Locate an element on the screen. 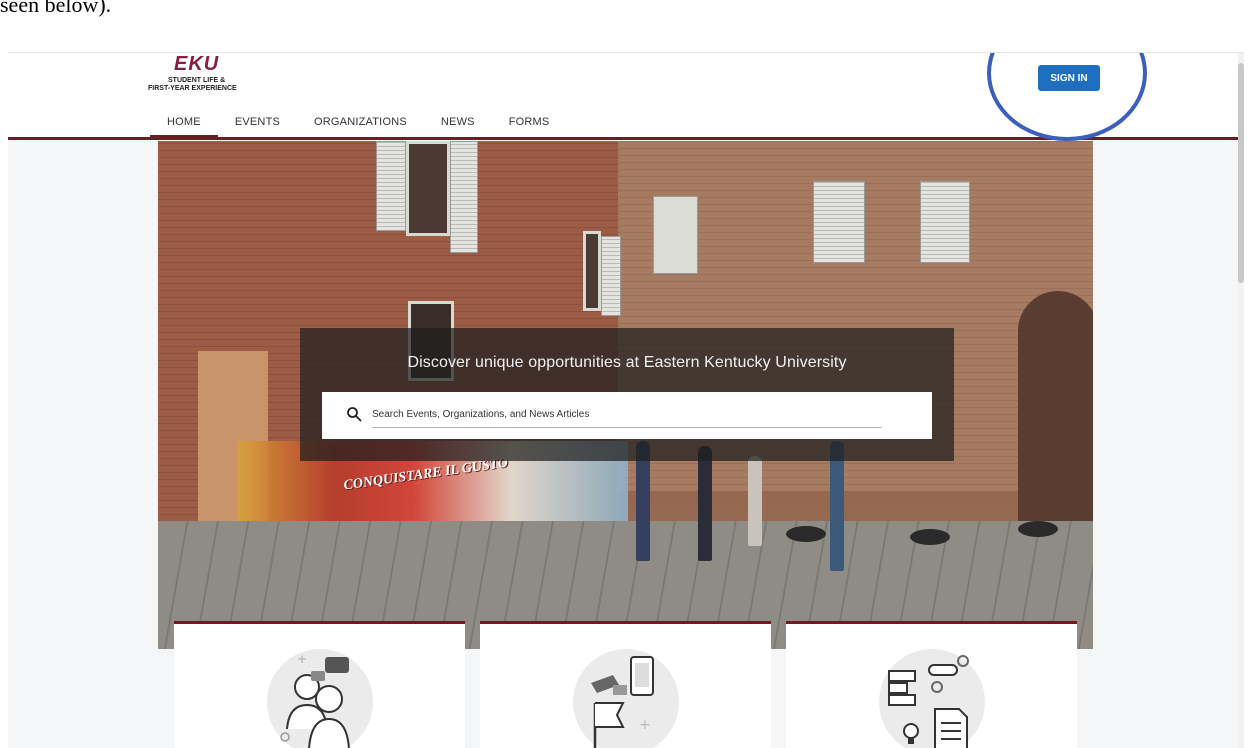 The height and width of the screenshot is (748, 1250). sign-in-button: SIGN IN is located at coordinates (1069, 78).